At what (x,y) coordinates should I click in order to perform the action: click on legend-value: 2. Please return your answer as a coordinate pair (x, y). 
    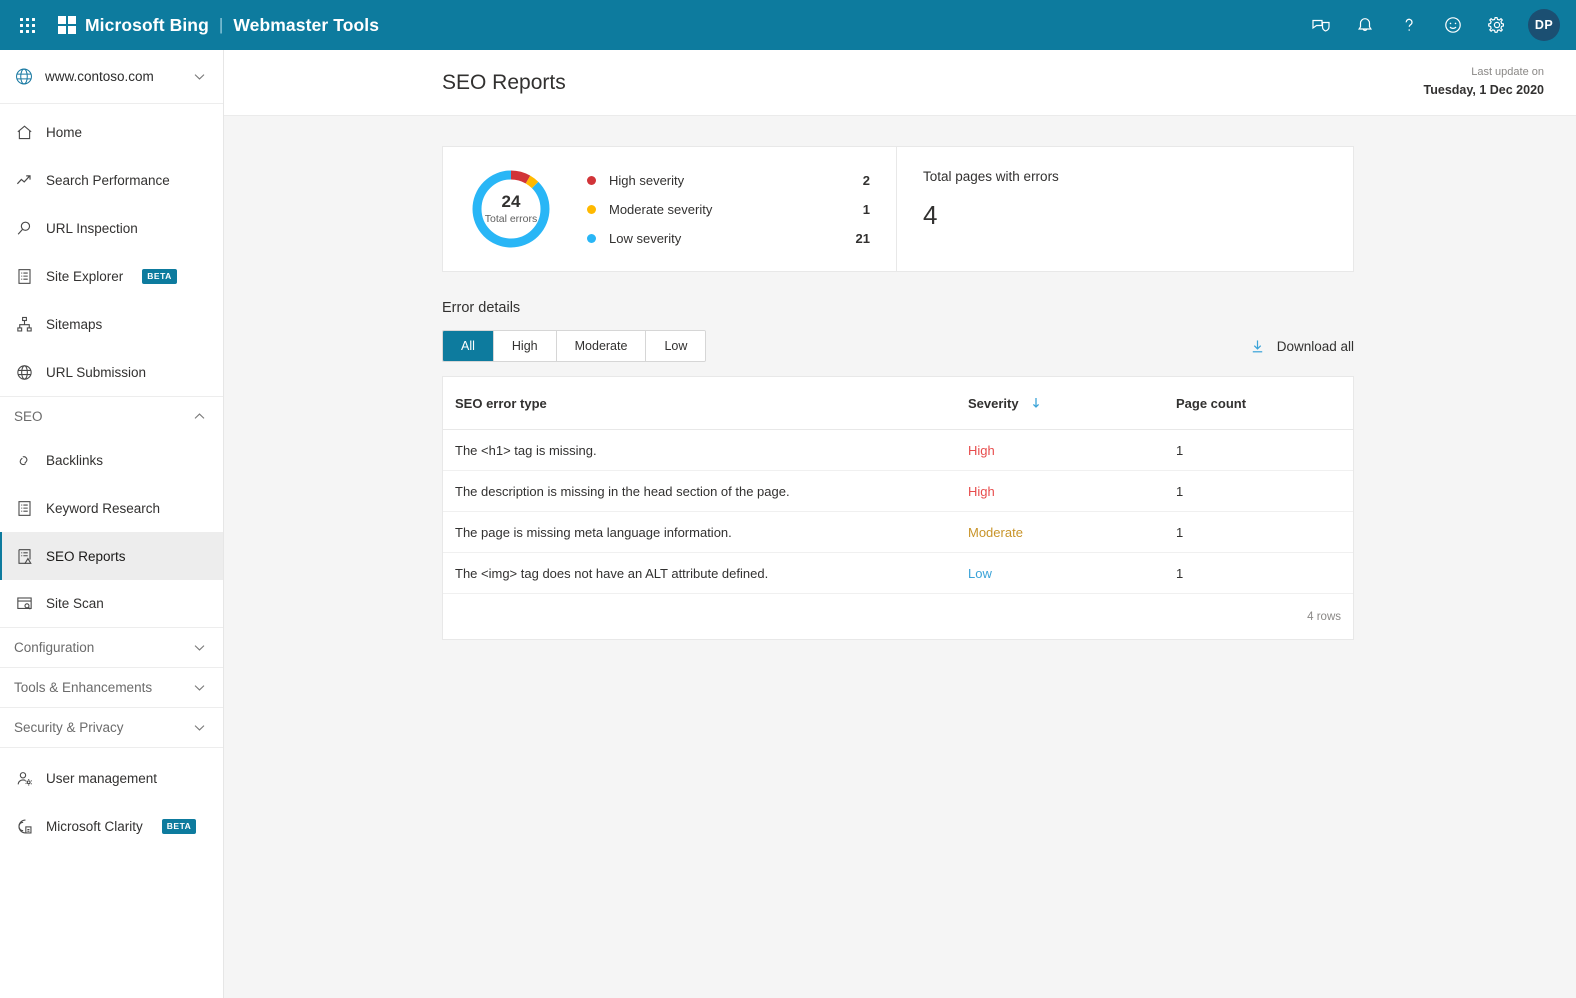
    Looking at the image, I should click on (866, 180).